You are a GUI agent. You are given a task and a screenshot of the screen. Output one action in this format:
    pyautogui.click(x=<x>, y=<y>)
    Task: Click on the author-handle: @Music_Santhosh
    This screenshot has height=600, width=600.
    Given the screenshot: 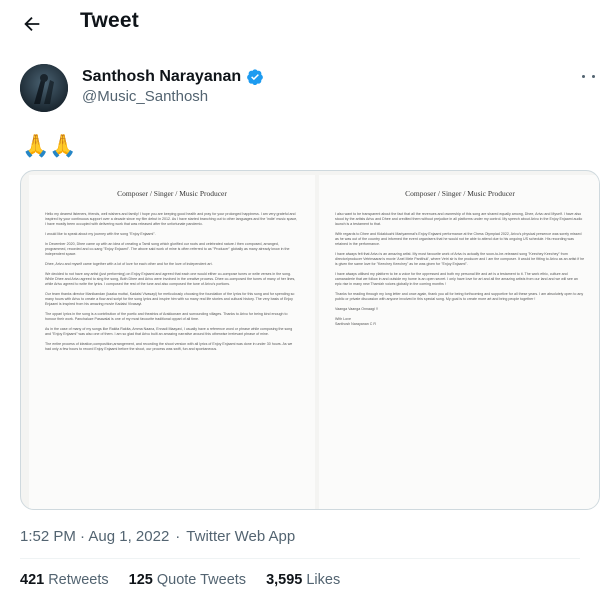 What is the action you would take?
    pyautogui.click(x=145, y=96)
    